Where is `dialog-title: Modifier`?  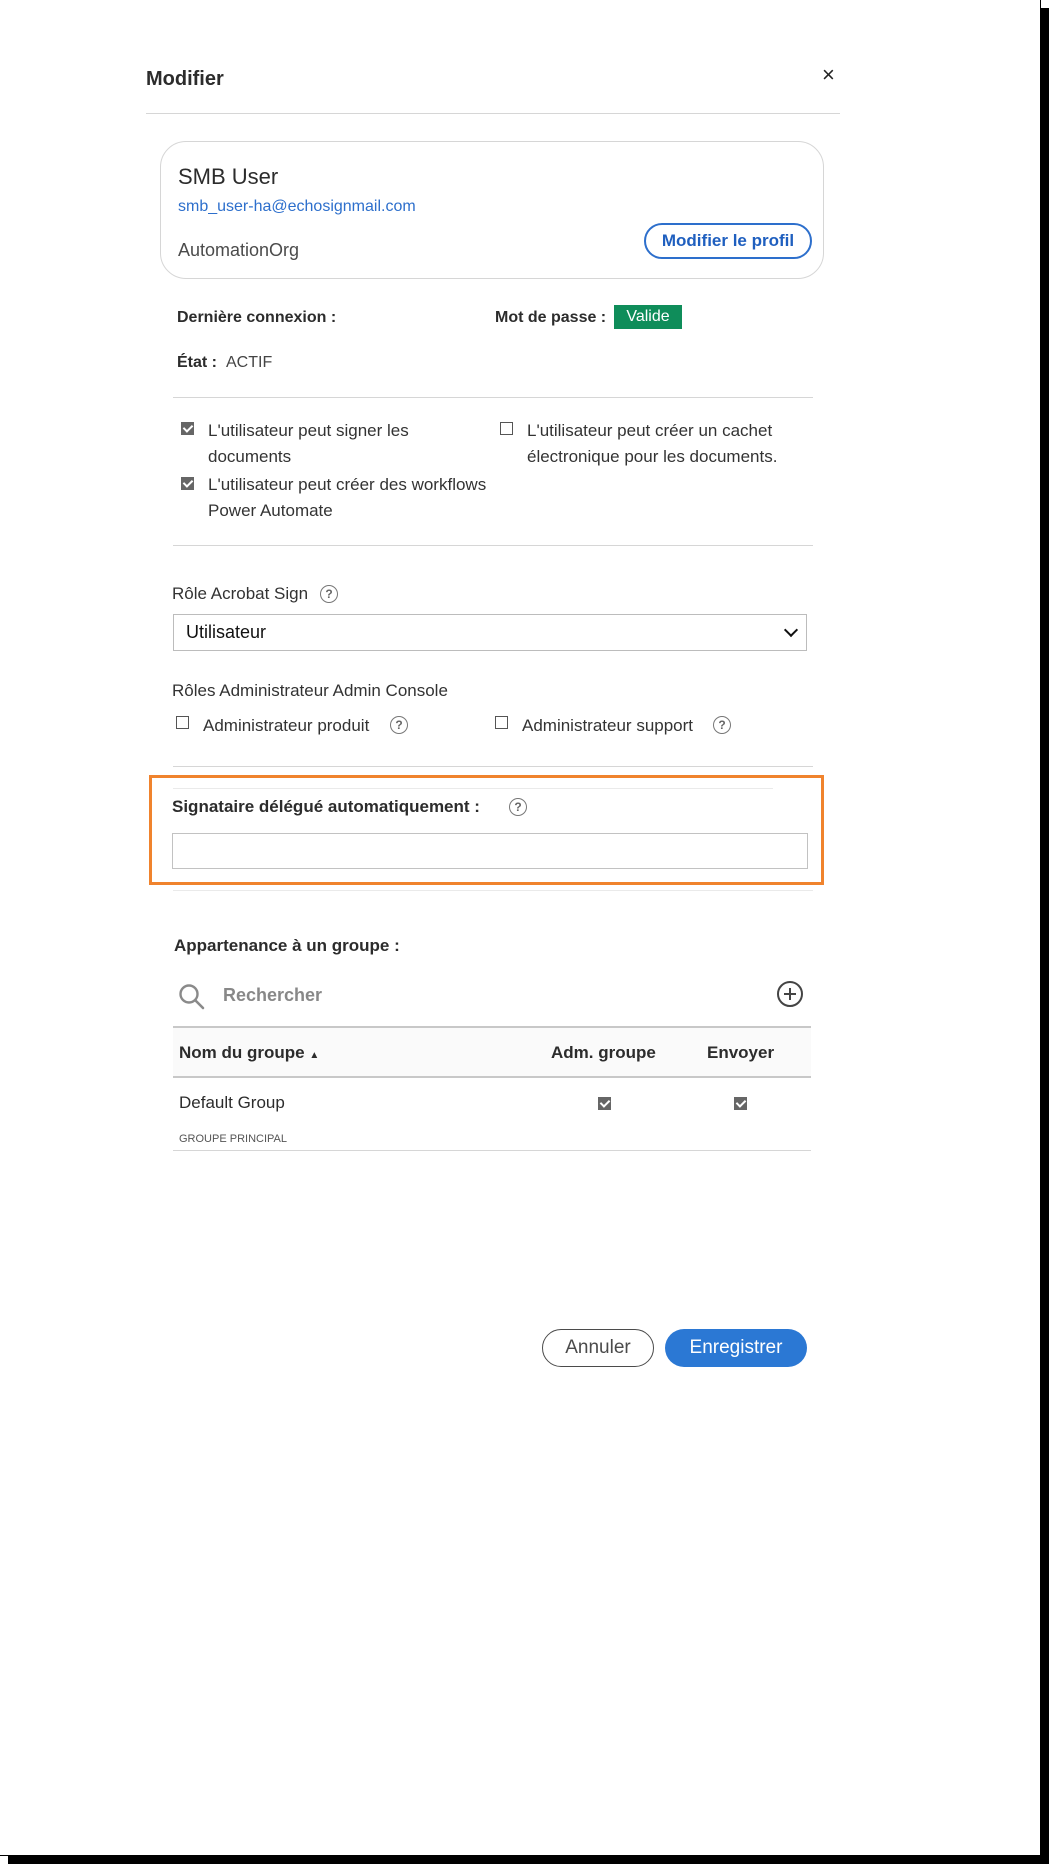
dialog-title: Modifier is located at coordinates (185, 79).